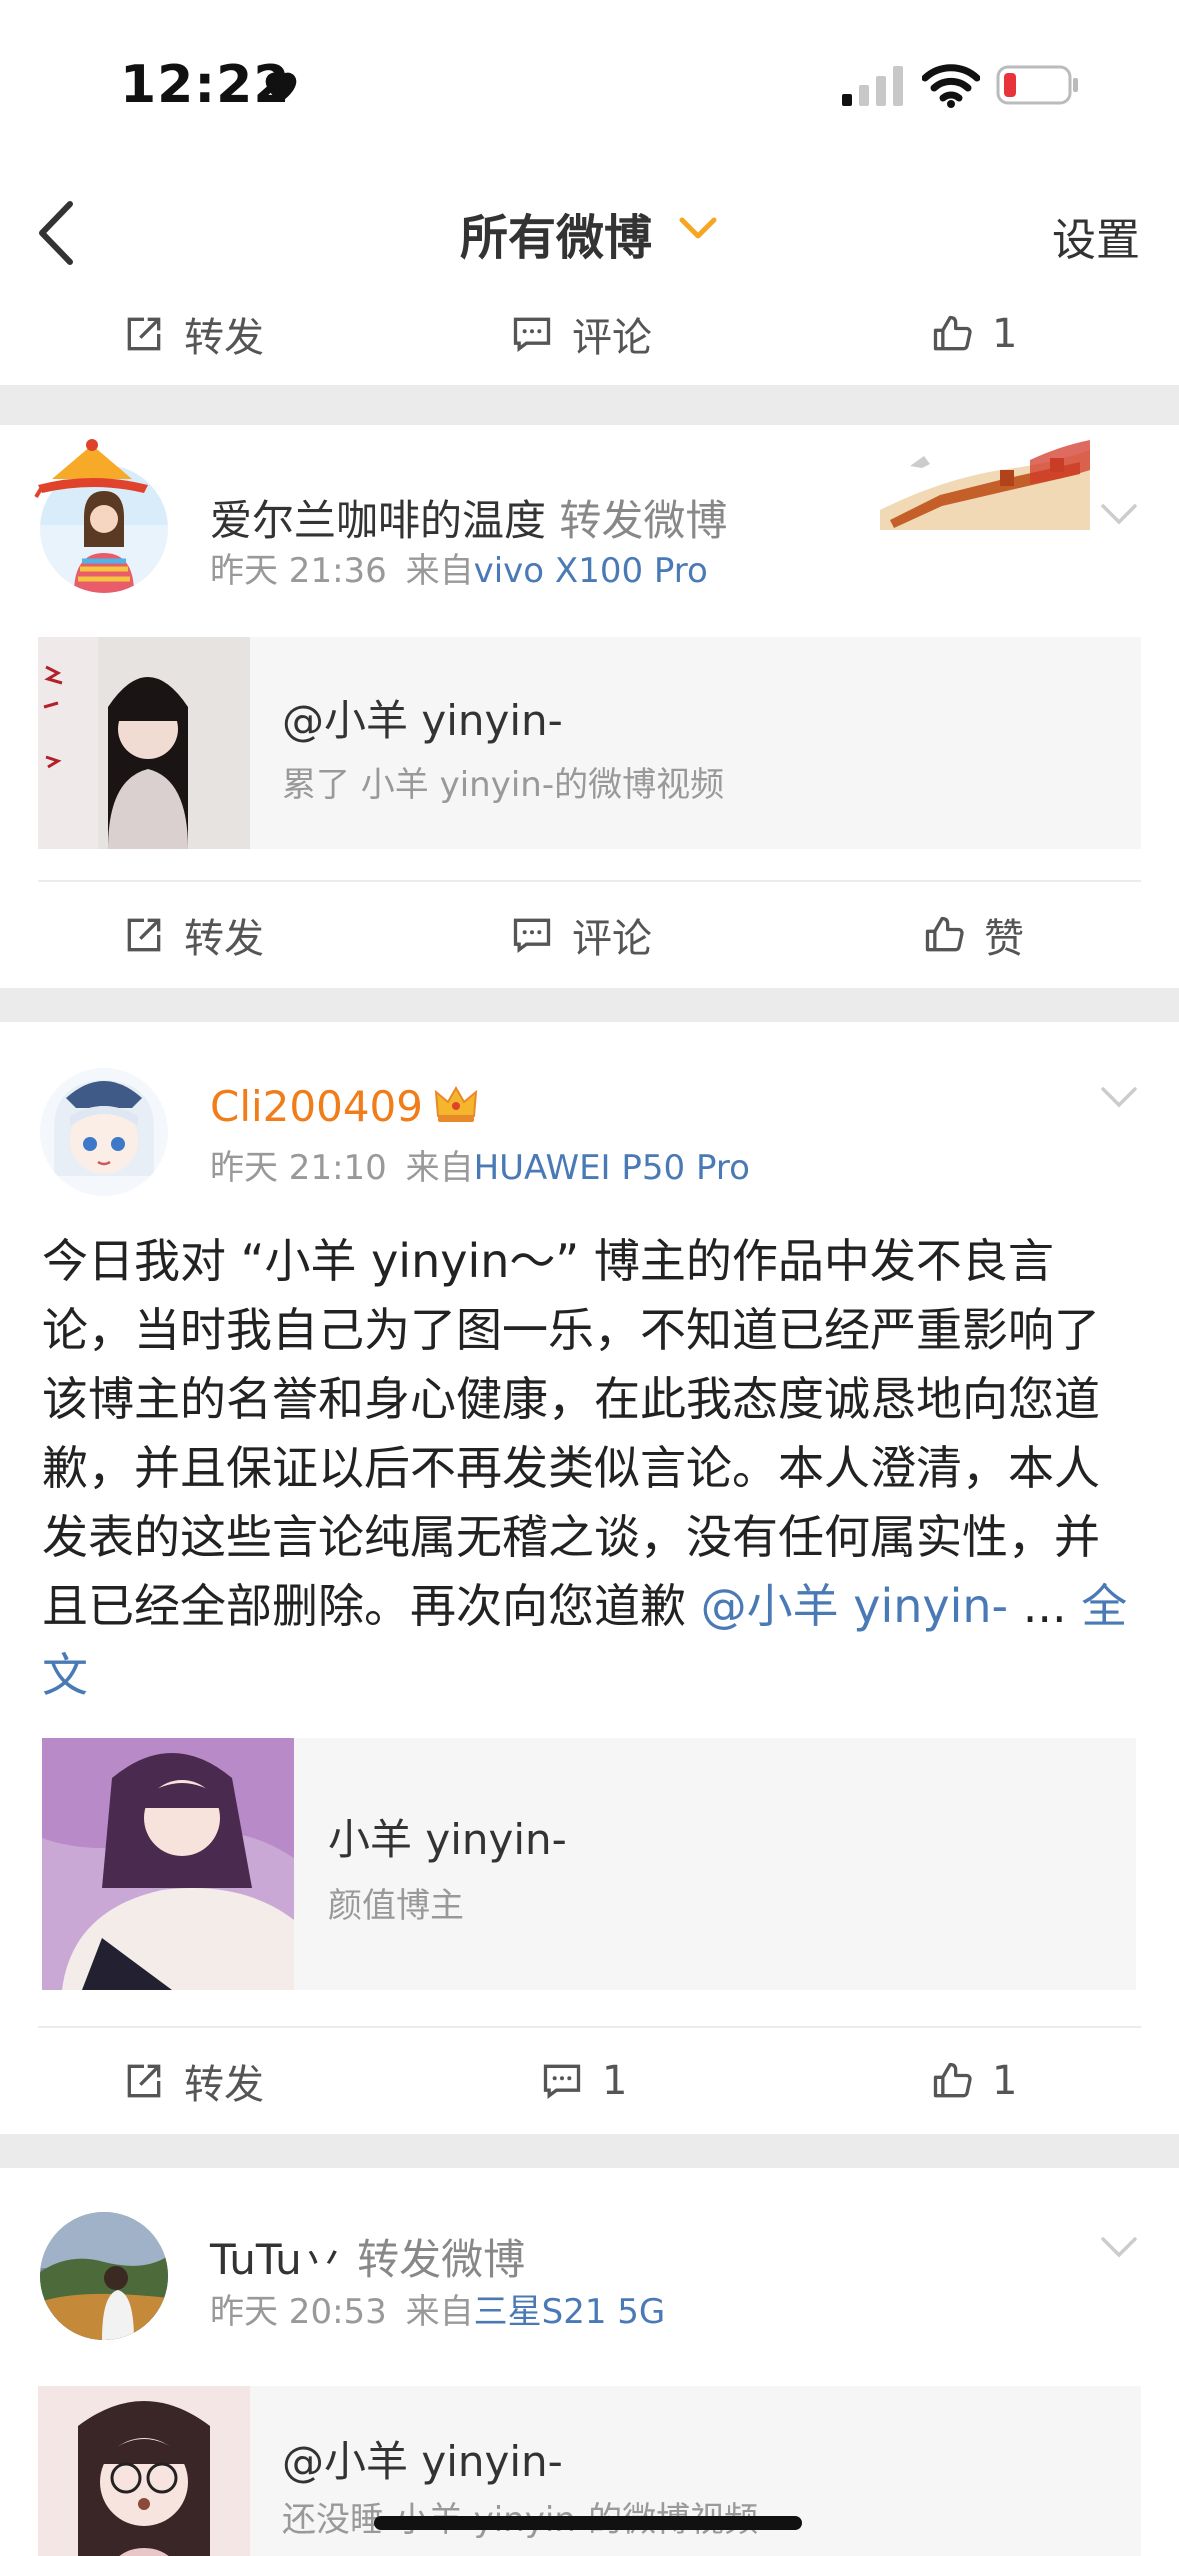 This screenshot has width=1179, height=2556. I want to click on username: 爱尔兰咖啡的温度, so click(378, 520).